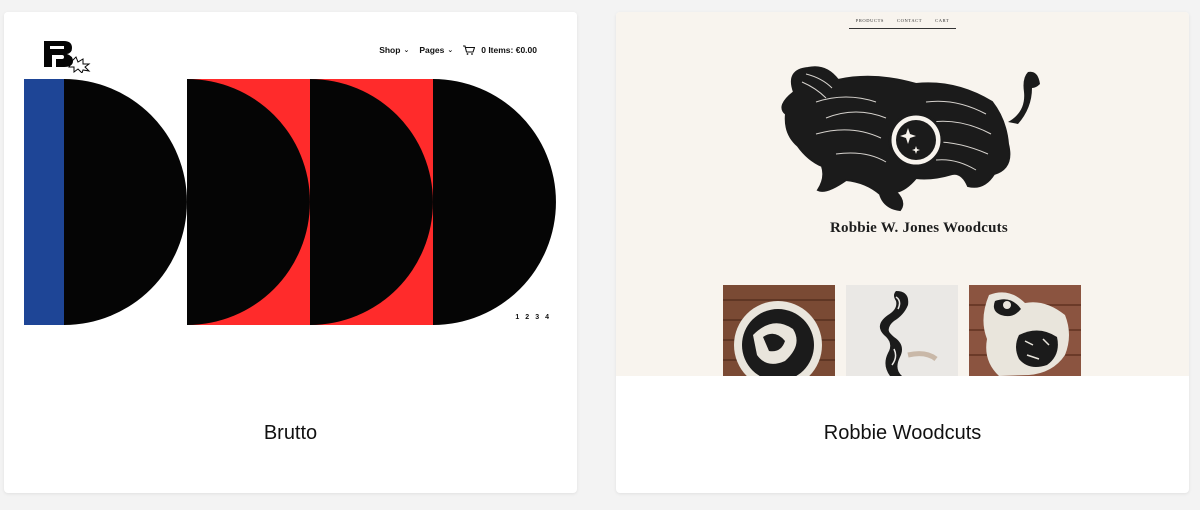 Image resolution: width=1200 pixels, height=510 pixels. What do you see at coordinates (942, 20) in the screenshot?
I see `nav-cart: CART` at bounding box center [942, 20].